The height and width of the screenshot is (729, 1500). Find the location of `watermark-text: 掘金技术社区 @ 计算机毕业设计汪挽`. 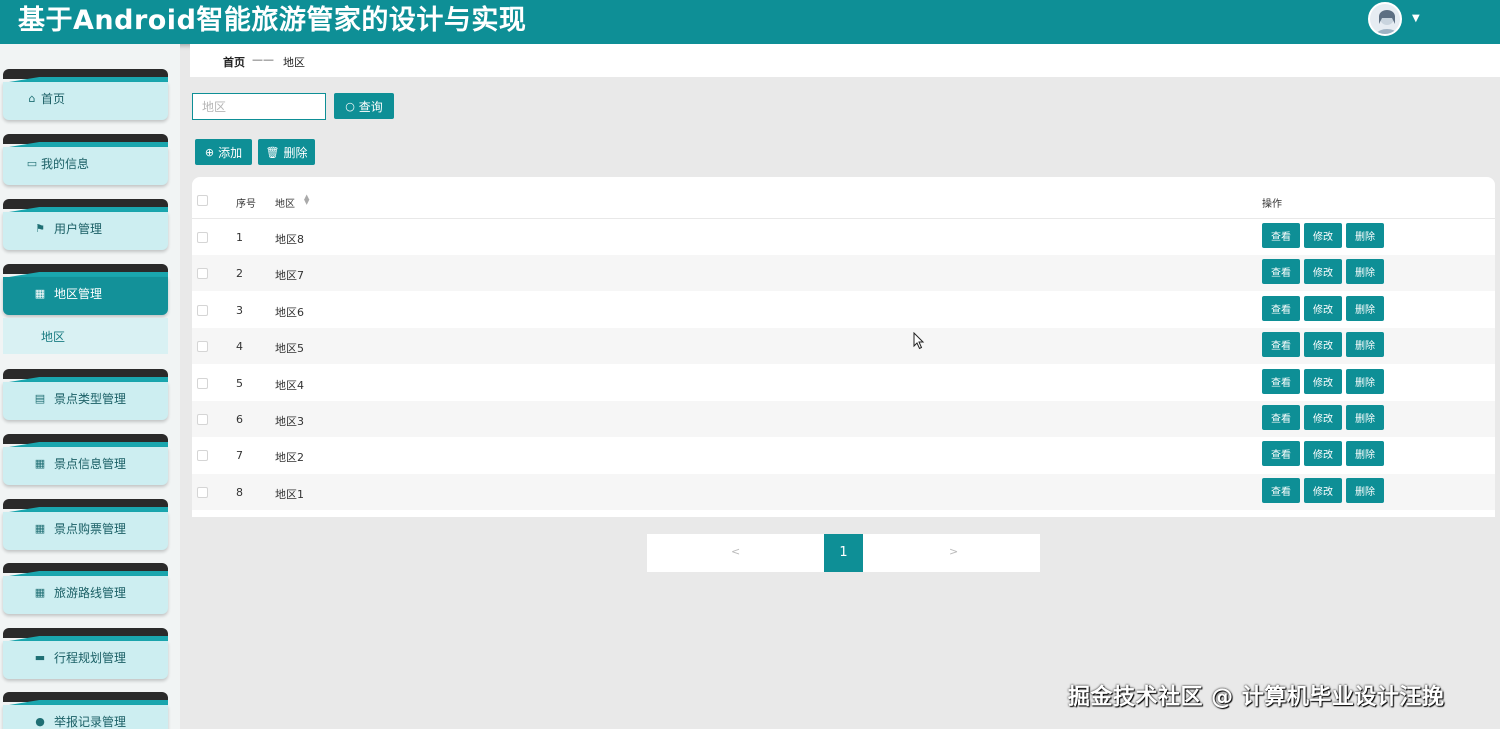

watermark-text: 掘金技术社区 @ 计算机毕业设计汪挽 is located at coordinates (1256, 697).